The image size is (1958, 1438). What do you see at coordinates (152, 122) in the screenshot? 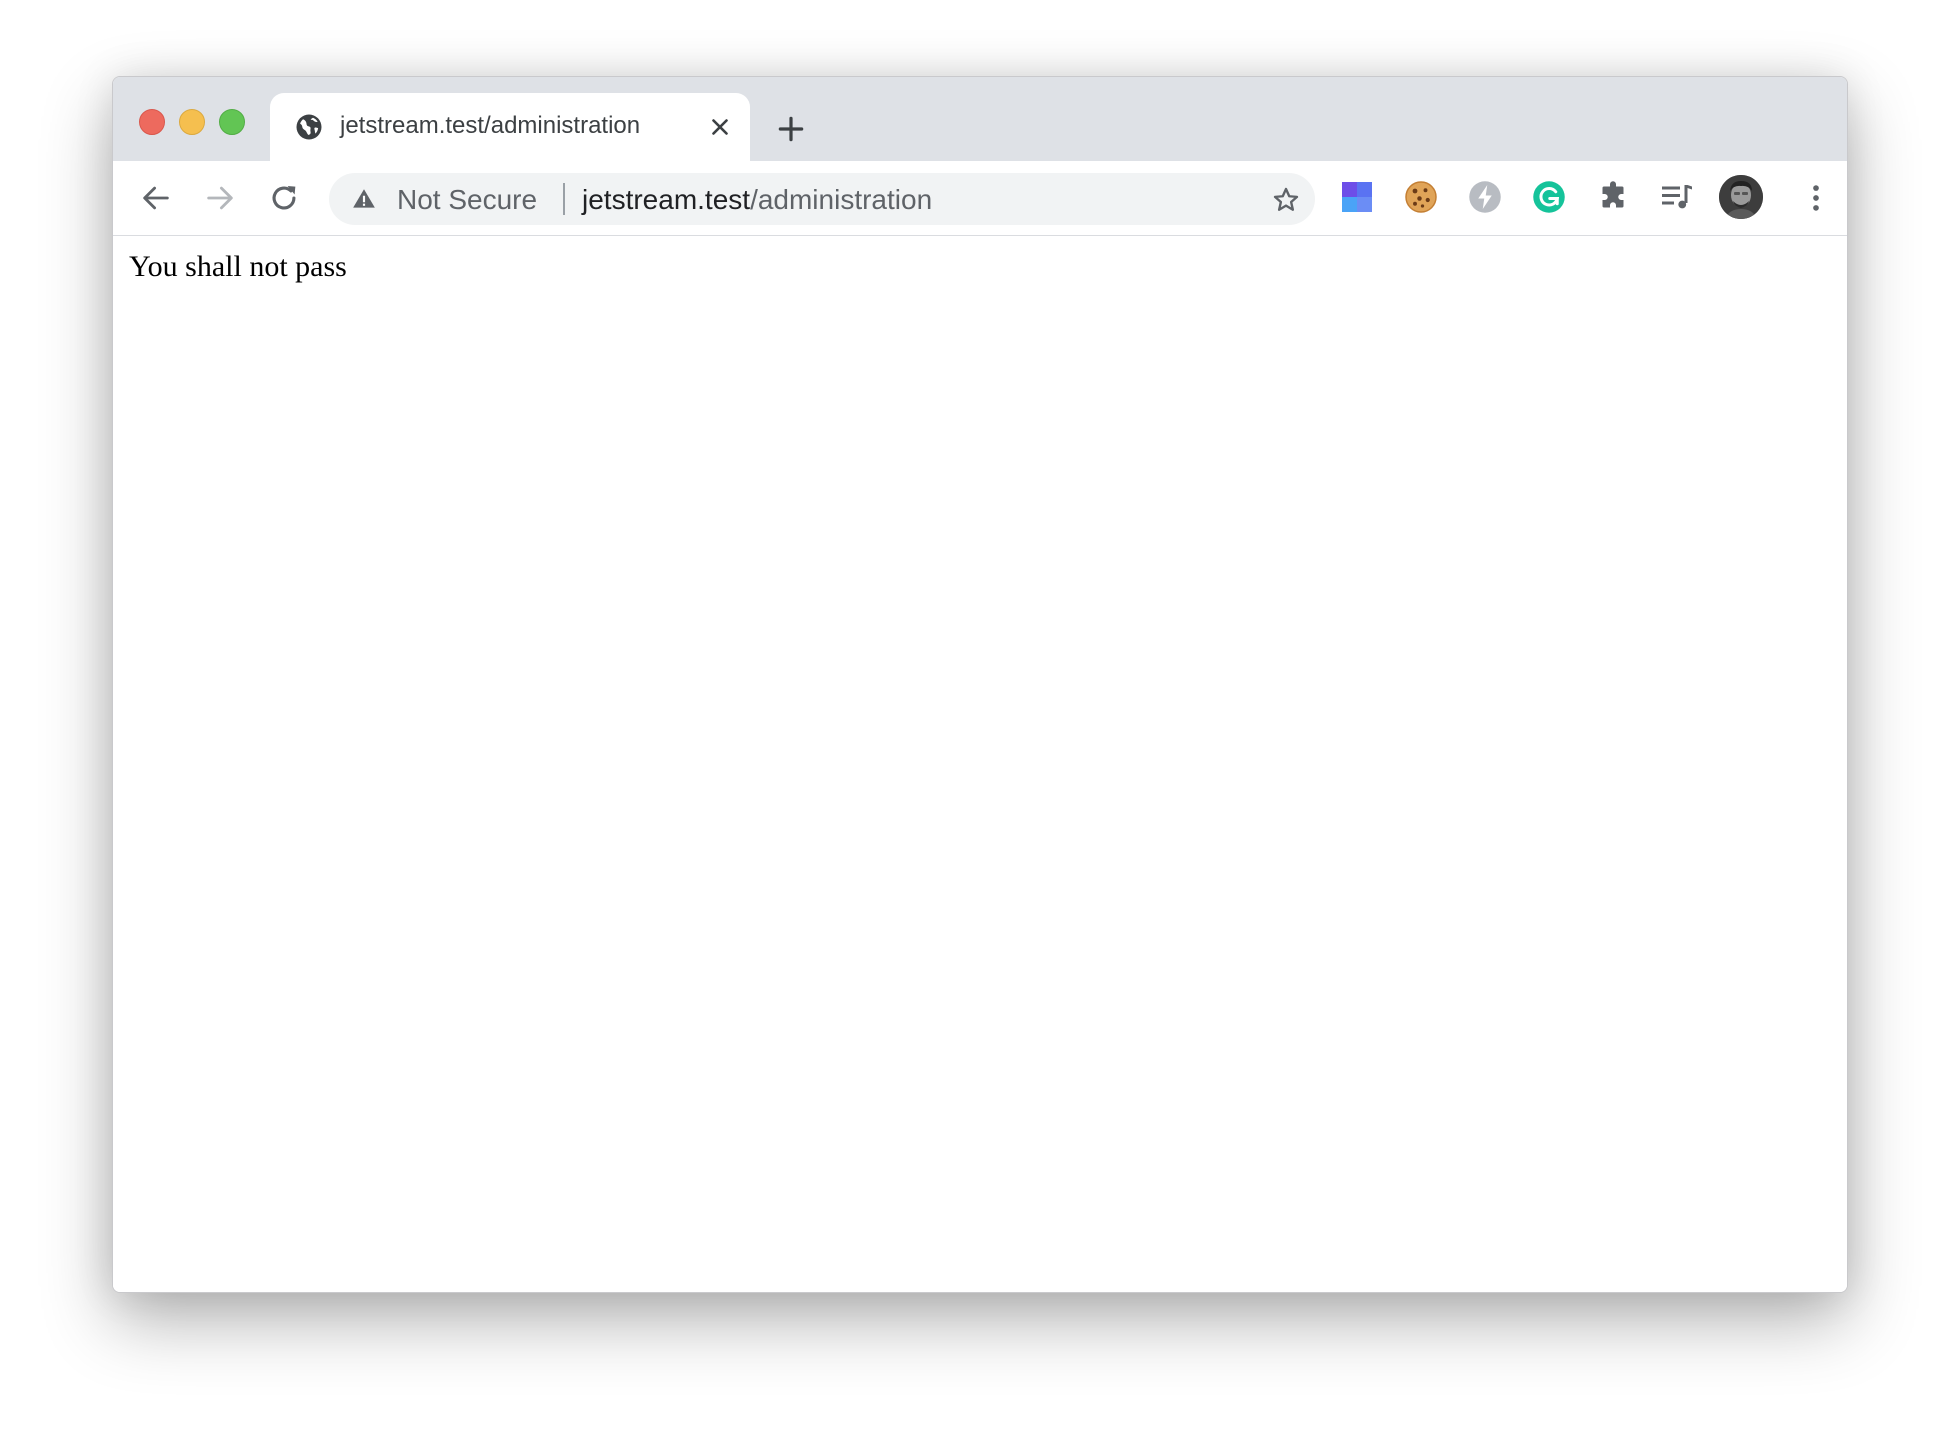
I see `window-close-button` at bounding box center [152, 122].